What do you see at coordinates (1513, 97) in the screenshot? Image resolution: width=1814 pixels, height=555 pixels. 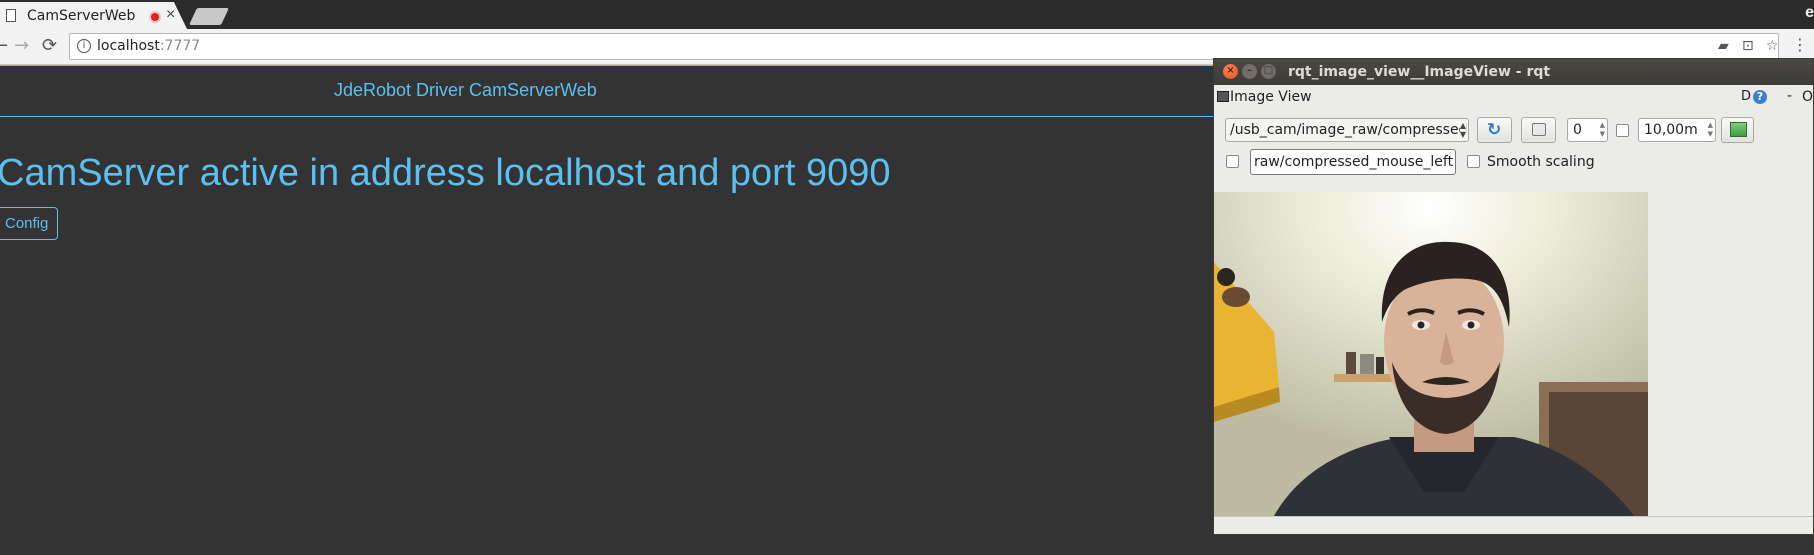 I see `plugin-bar: Image View D ? - O` at bounding box center [1513, 97].